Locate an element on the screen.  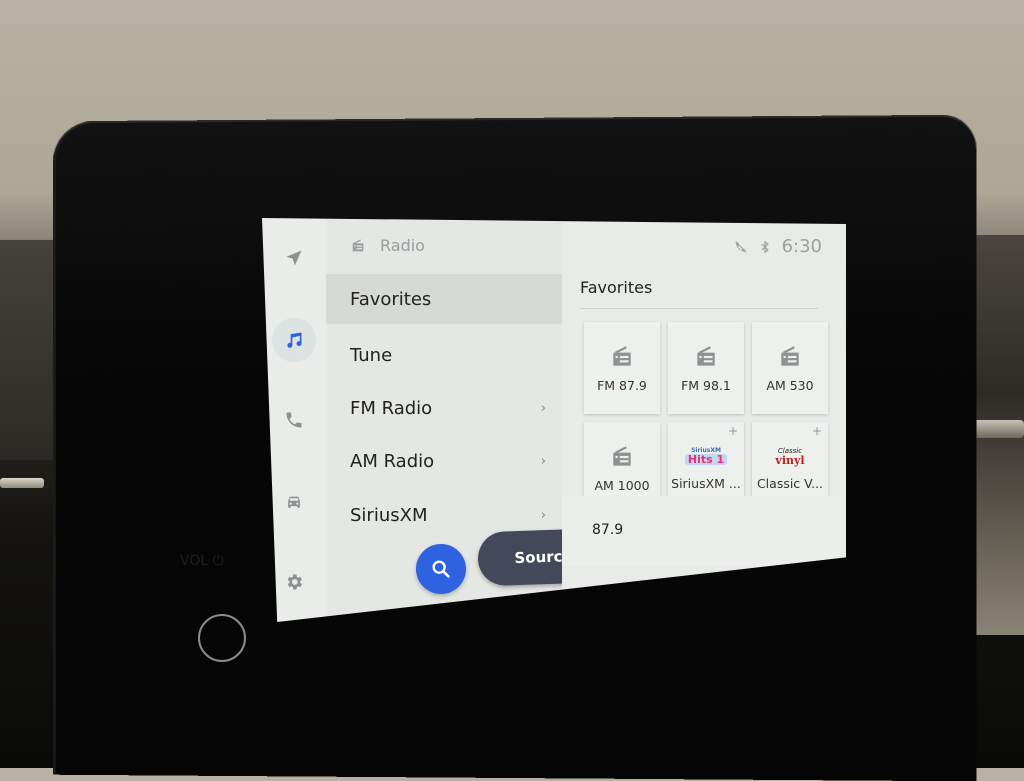
favorite-tile-fm-98-1: FM 98.1 is located at coordinates (706, 368).